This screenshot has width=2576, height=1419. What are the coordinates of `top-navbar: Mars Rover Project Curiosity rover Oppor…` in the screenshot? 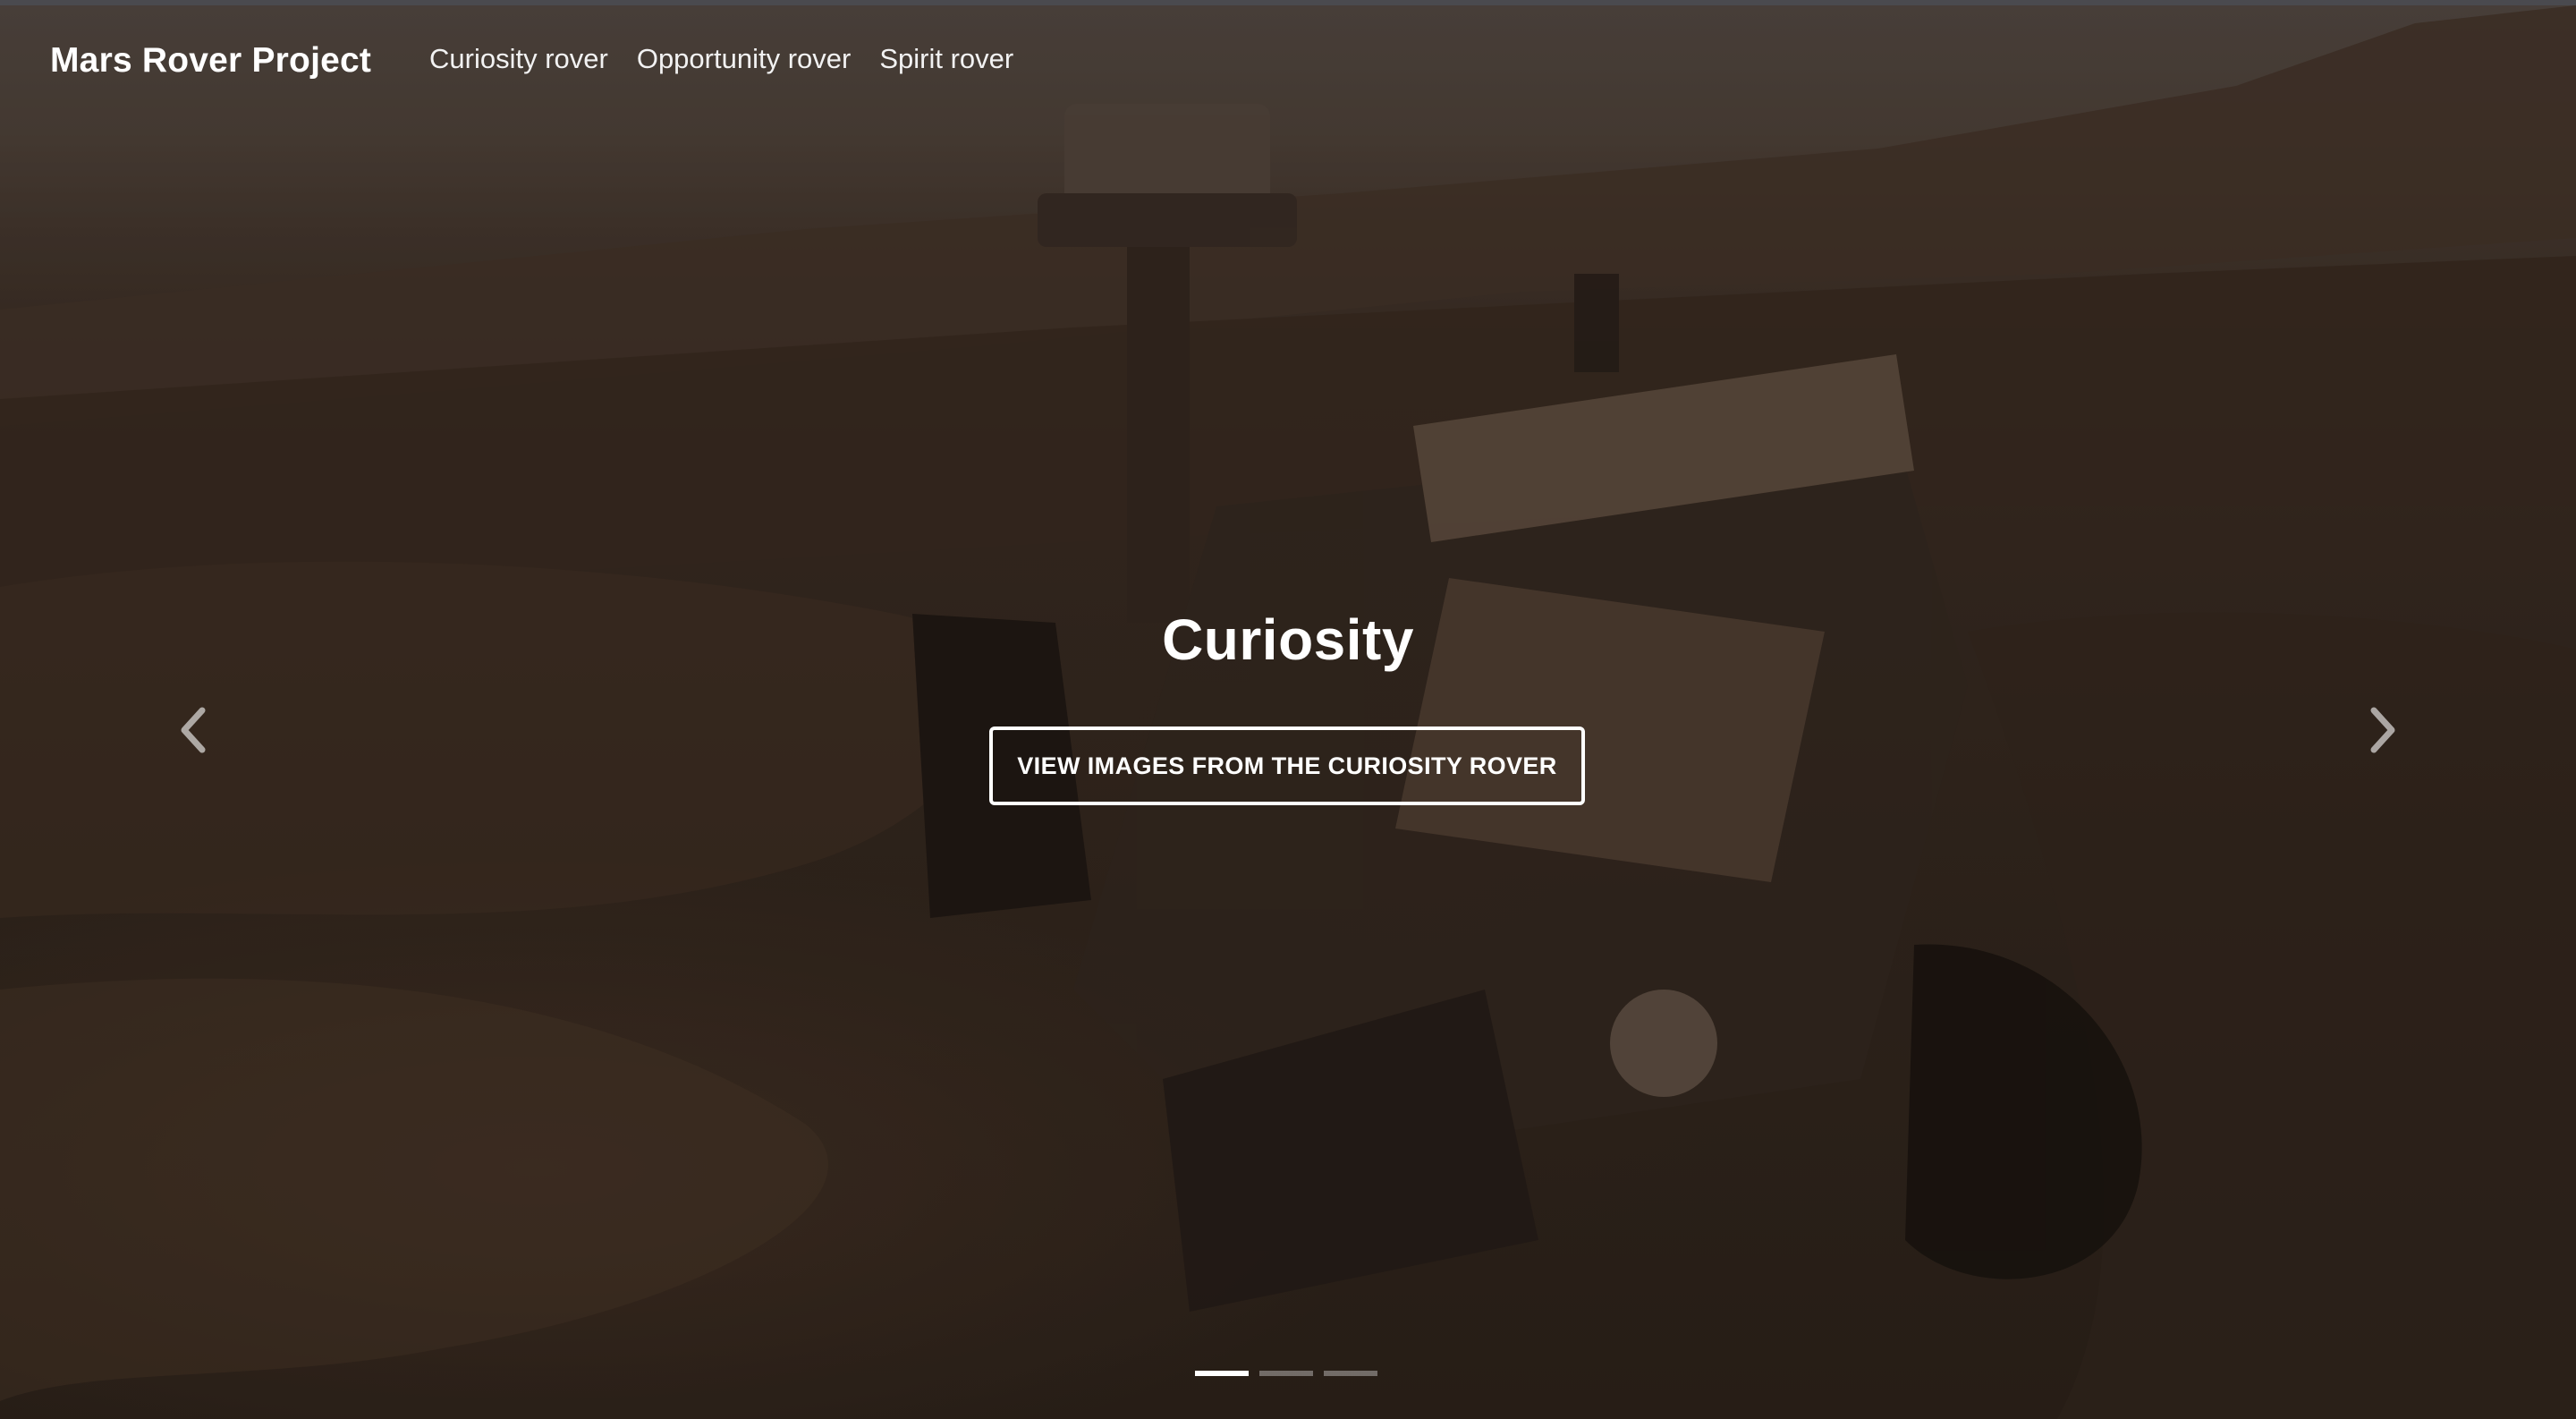 It's located at (1288, 59).